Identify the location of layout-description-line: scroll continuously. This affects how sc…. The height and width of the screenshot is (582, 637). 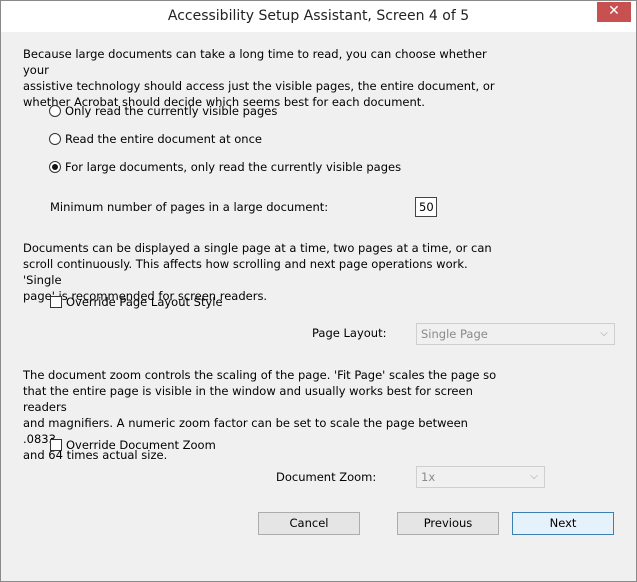
(245, 272).